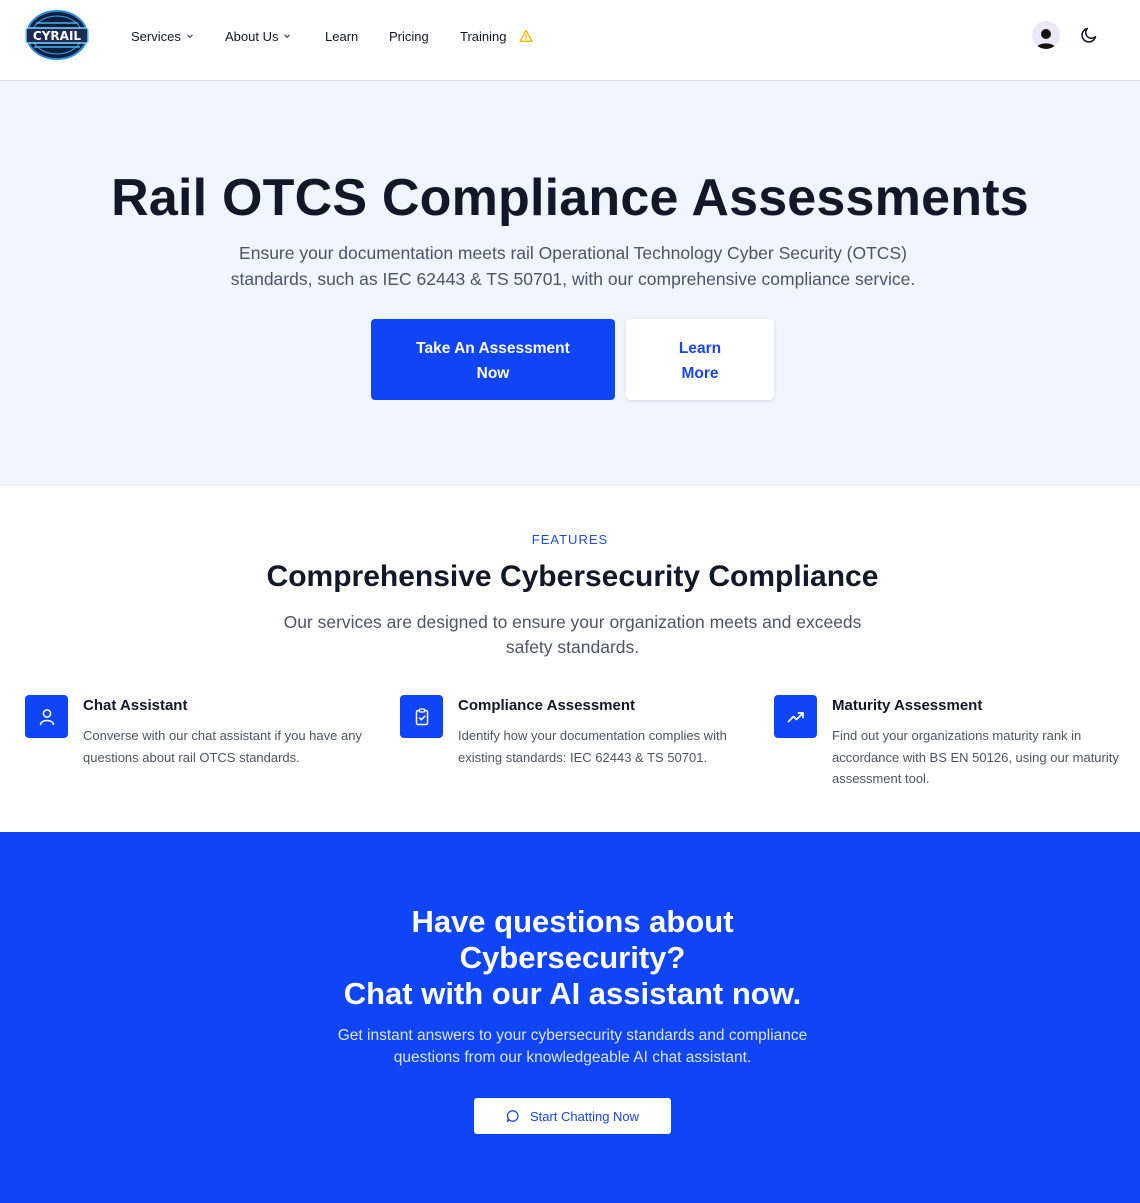 The height and width of the screenshot is (1203, 1140). What do you see at coordinates (526, 35) in the screenshot?
I see `warning-icon` at bounding box center [526, 35].